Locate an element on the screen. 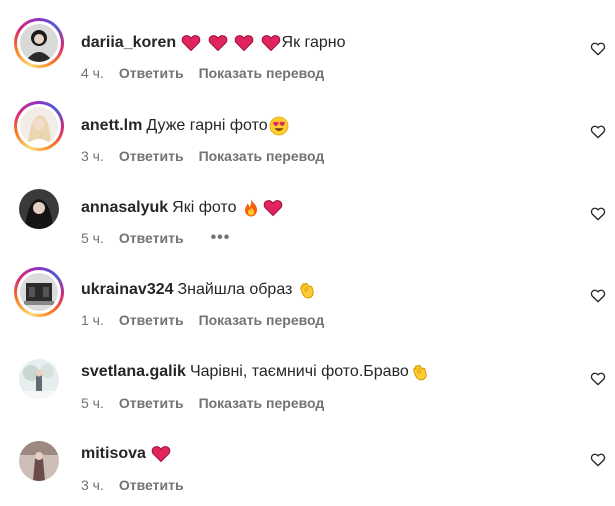 Image resolution: width=615 pixels, height=506 pixels. comment-username: annasalyuk is located at coordinates (124, 208).